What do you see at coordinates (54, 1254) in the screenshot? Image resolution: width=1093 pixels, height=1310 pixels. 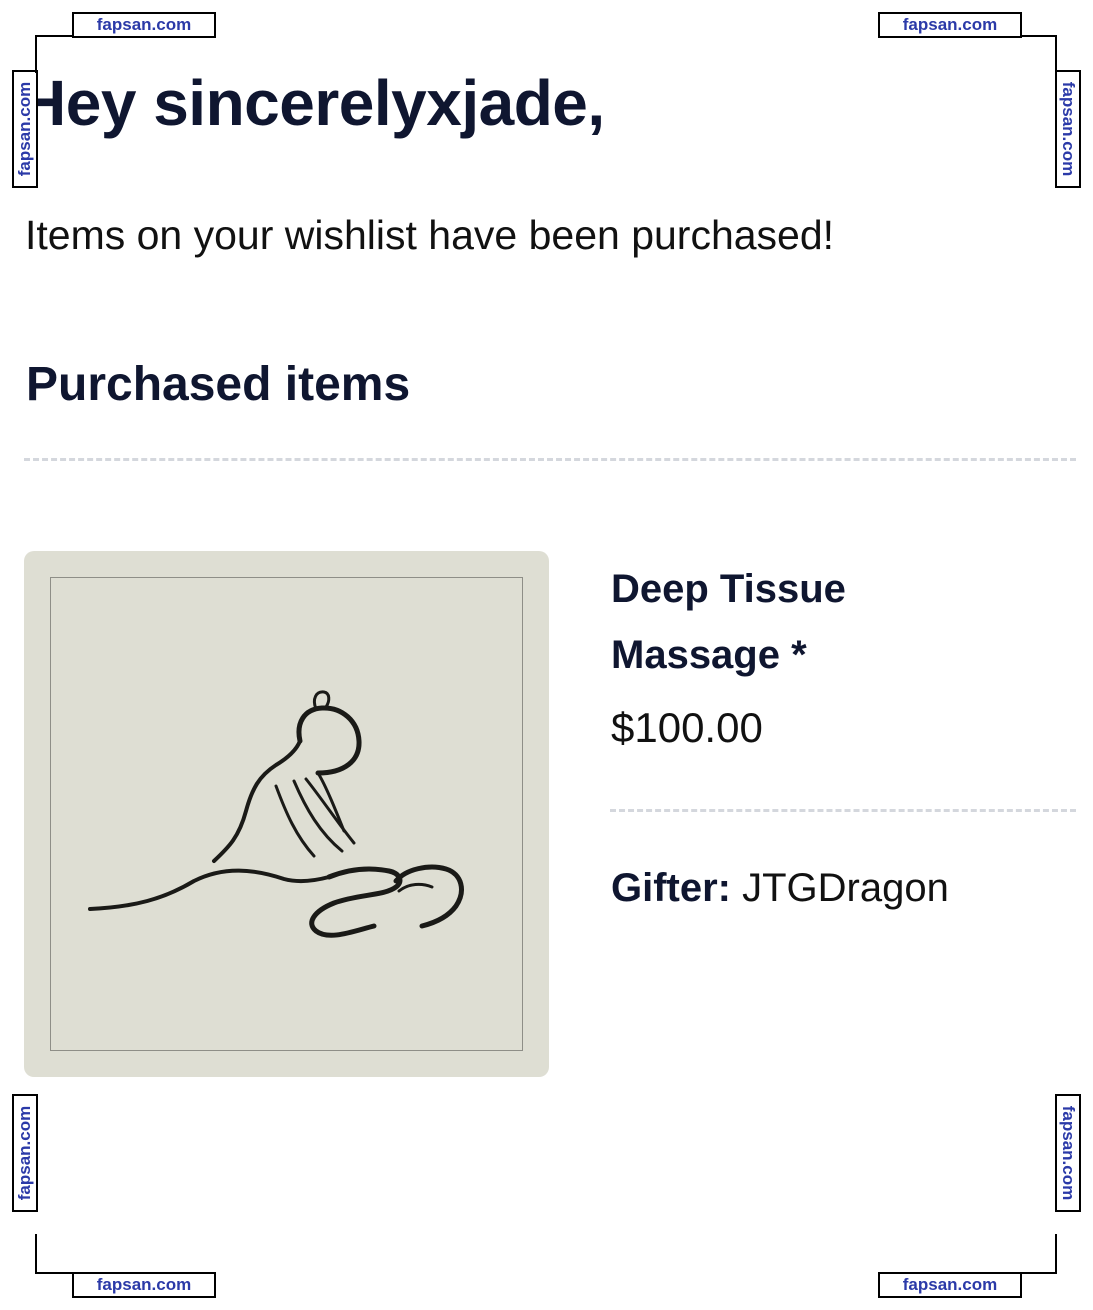 I see `corner-bracket-bottom-left` at bounding box center [54, 1254].